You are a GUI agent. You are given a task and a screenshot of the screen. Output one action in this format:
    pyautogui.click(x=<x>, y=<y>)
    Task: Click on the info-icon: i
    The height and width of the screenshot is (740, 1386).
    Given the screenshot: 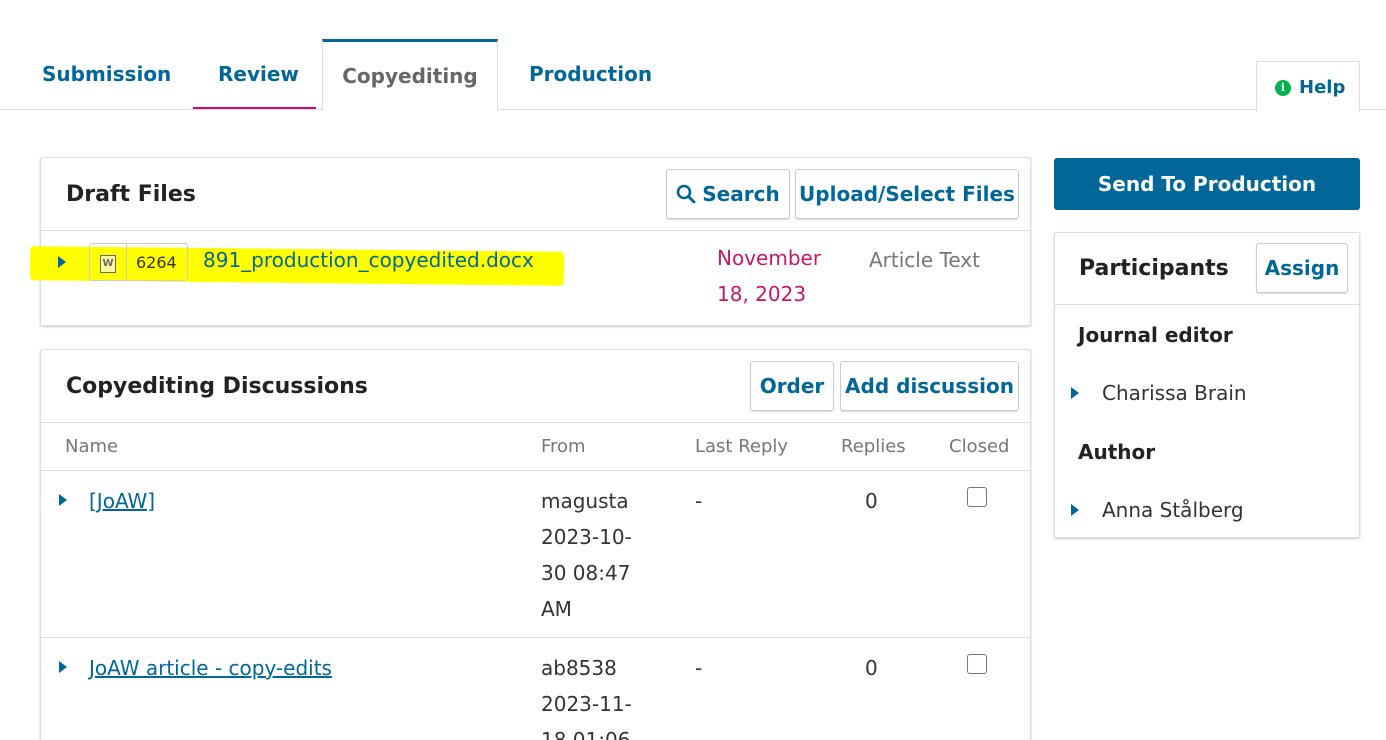 What is the action you would take?
    pyautogui.click(x=1283, y=88)
    